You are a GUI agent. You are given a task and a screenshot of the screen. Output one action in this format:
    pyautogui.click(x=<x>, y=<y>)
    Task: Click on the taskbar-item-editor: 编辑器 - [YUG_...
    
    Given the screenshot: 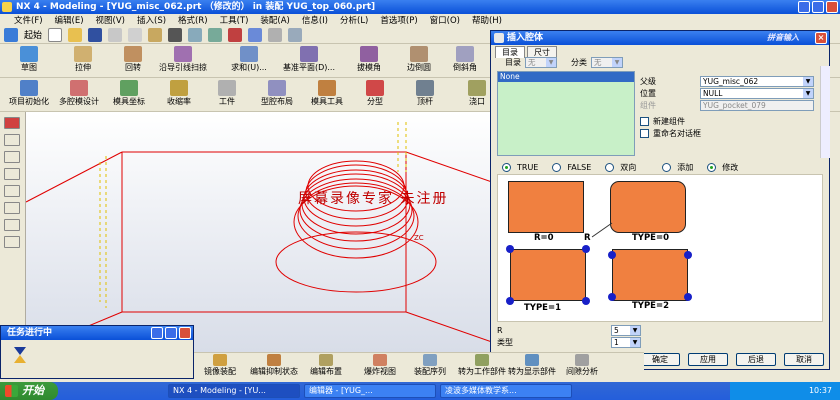 What is the action you would take?
    pyautogui.click(x=370, y=391)
    